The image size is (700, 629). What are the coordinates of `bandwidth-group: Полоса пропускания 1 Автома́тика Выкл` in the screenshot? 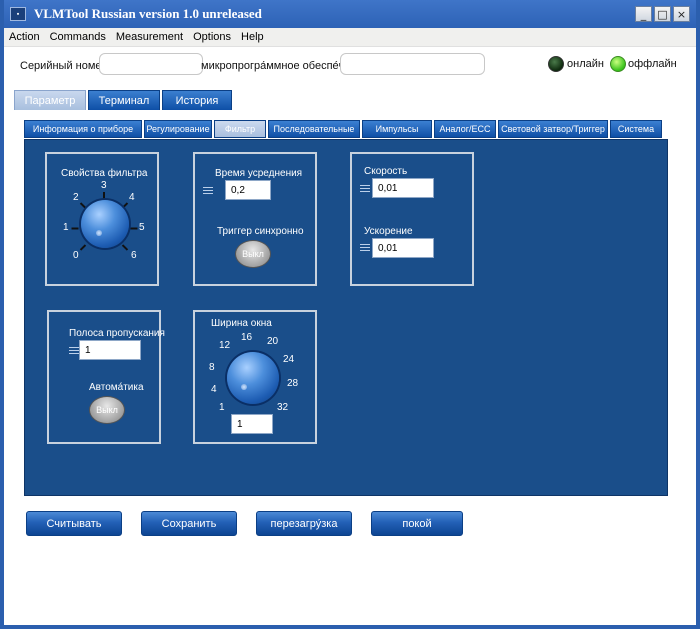 It's located at (106, 377).